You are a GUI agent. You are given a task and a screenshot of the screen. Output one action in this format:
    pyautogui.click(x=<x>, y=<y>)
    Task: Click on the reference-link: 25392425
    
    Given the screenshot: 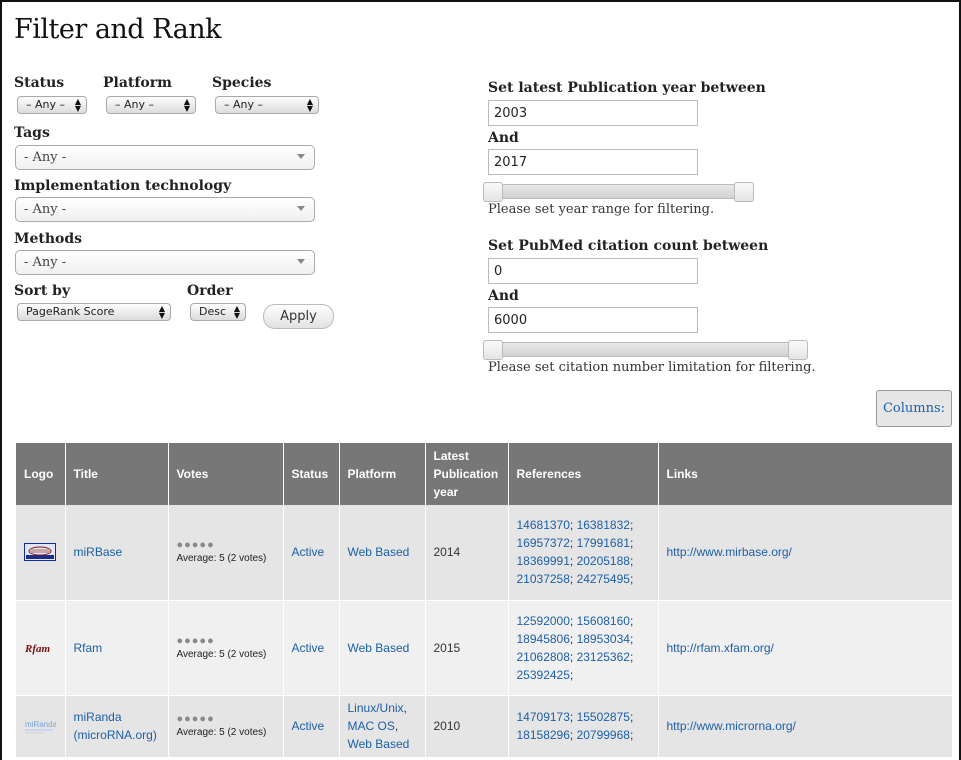 What is the action you would take?
    pyautogui.click(x=543, y=675)
    